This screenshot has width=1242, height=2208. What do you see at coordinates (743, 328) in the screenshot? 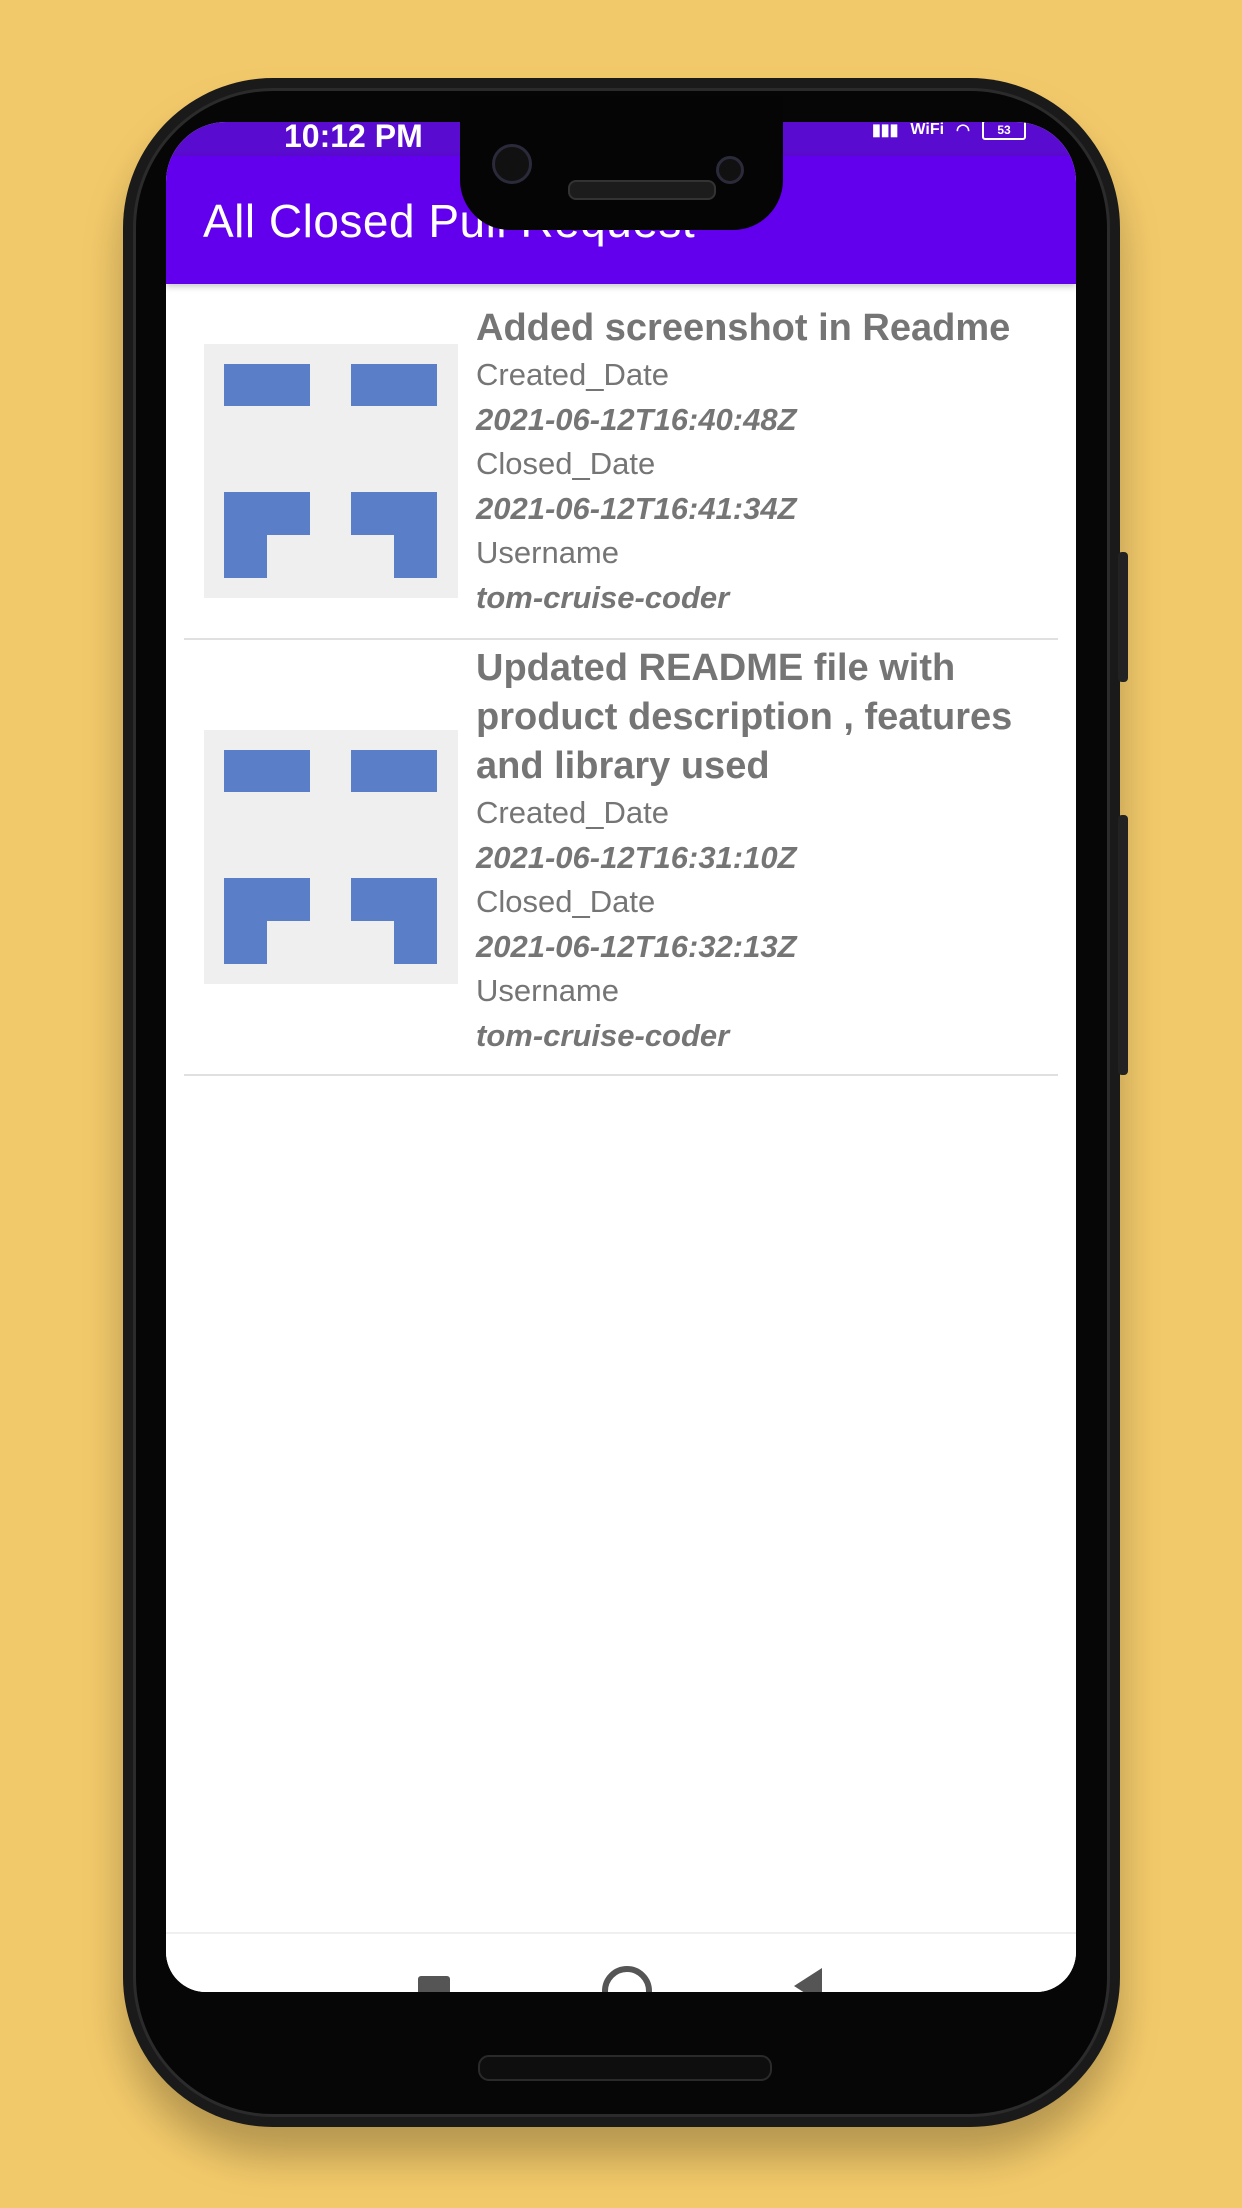
I see `pr-title: Added screenshot in Readme` at bounding box center [743, 328].